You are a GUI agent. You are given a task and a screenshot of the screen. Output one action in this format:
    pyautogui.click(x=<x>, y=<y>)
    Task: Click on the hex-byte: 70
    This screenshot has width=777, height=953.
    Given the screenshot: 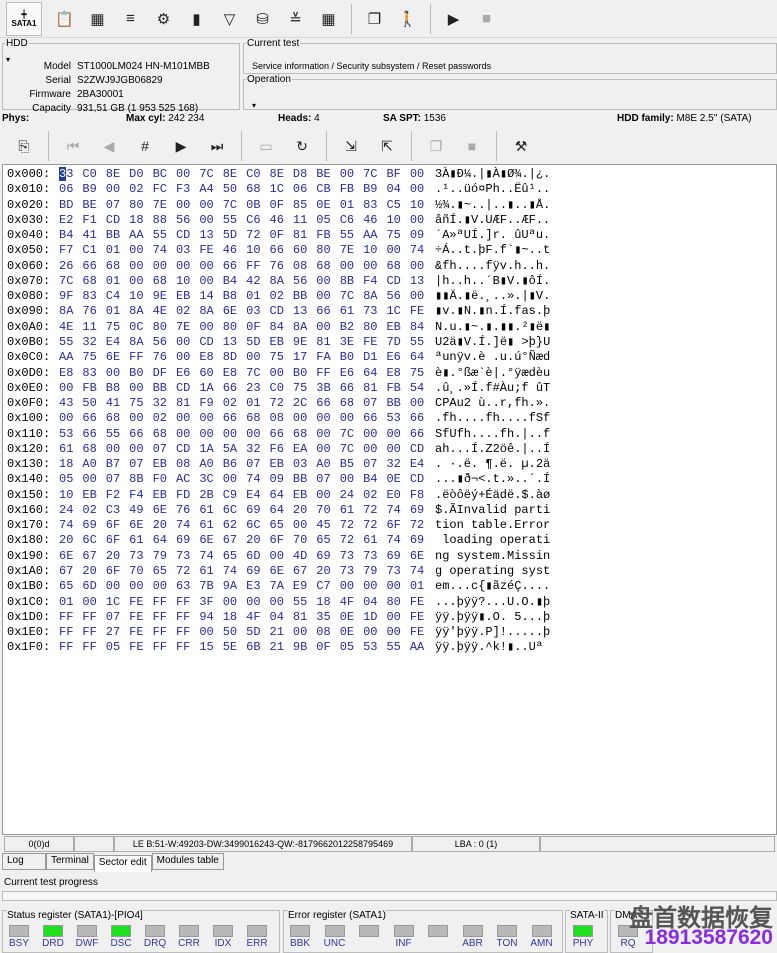 What is the action you would take?
    pyautogui.click(x=304, y=540)
    